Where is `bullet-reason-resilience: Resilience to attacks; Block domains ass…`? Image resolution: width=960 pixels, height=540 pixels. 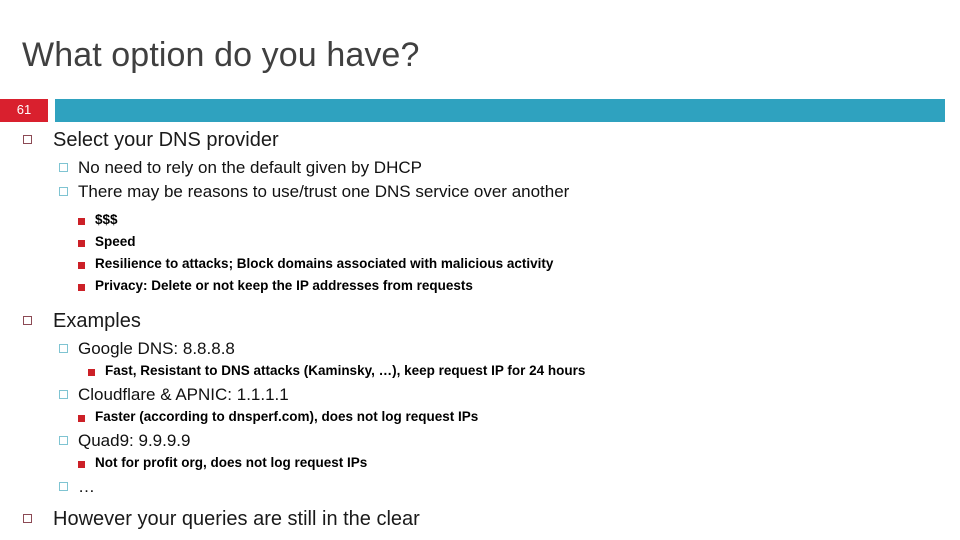
bullet-reason-resilience: Resilience to attacks; Block domains ass… is located at coordinates (480, 265).